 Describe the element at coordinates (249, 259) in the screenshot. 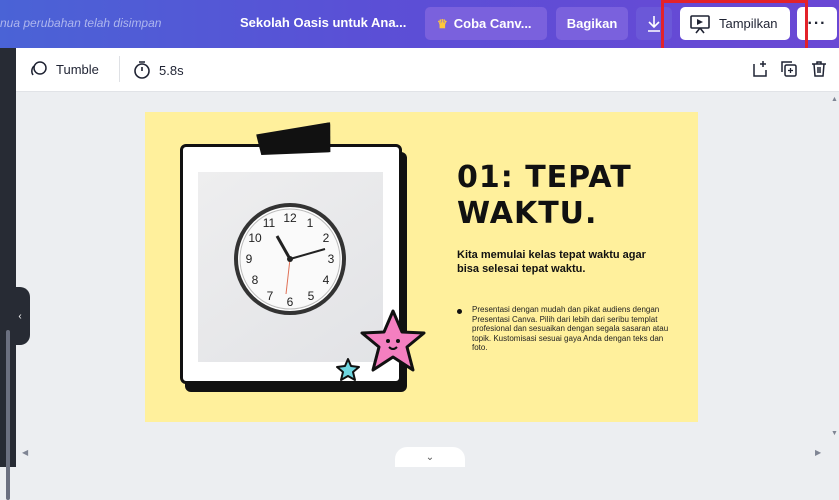

I see `clock-number: 9` at that location.